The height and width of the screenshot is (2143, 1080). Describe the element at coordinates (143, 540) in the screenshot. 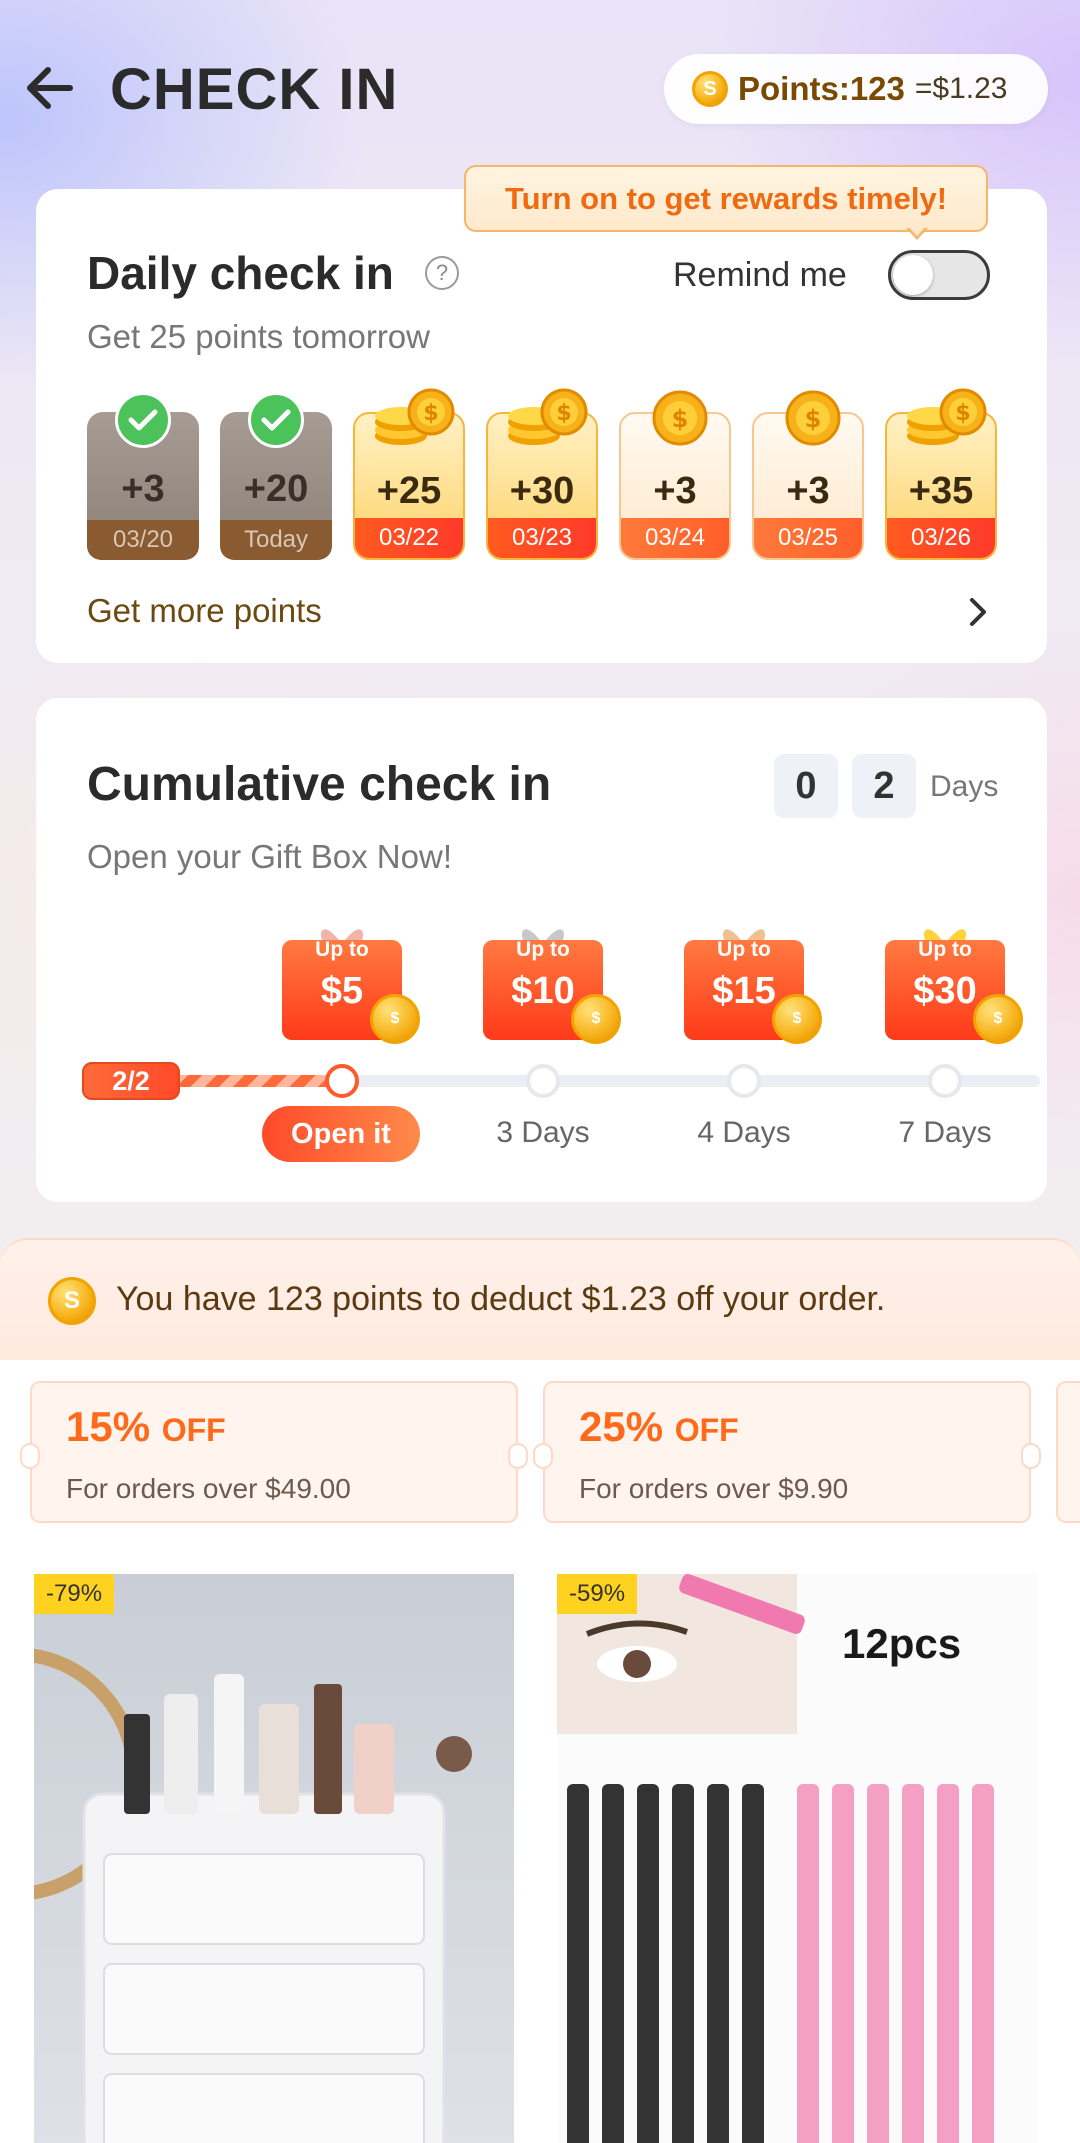

I see `day-date: 03/20` at that location.